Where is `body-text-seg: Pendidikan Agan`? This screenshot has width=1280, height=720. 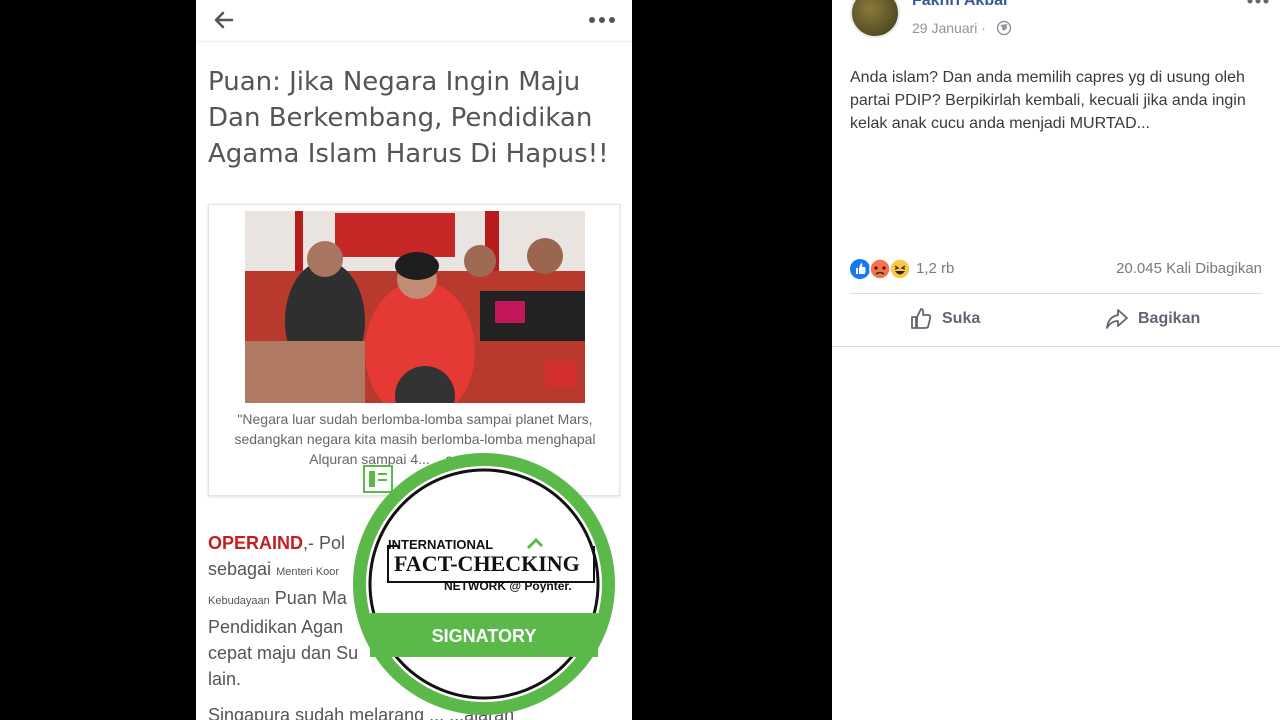 body-text-seg: Pendidikan Agan is located at coordinates (276, 627).